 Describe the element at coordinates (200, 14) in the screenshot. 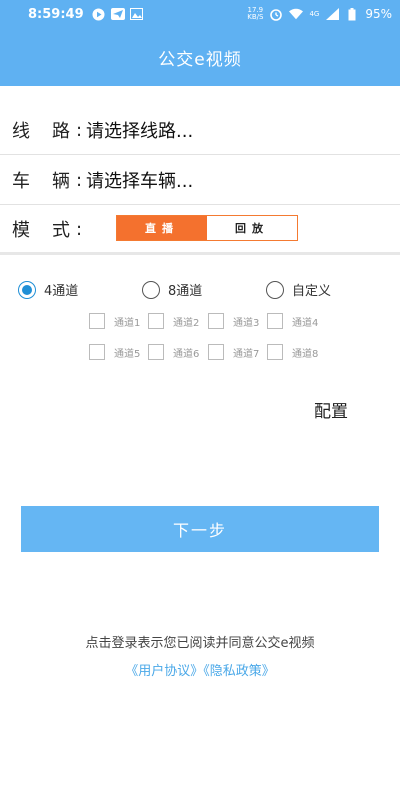

I see `status-bar: 8:59:49 17.9 KB/S 4G 95%` at that location.